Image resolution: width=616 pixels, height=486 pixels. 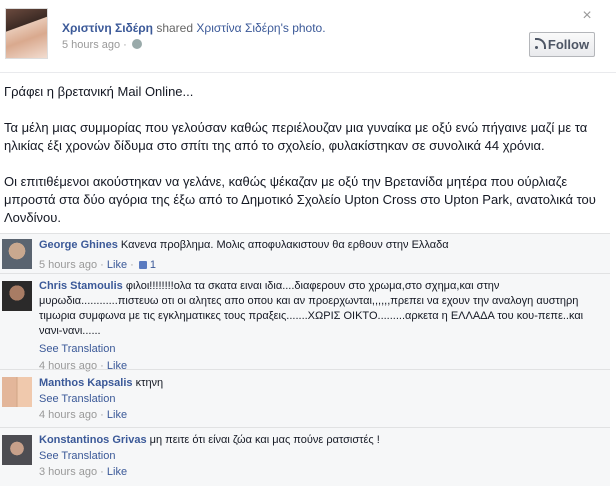 What do you see at coordinates (540, 43) in the screenshot?
I see `rss-icon` at bounding box center [540, 43].